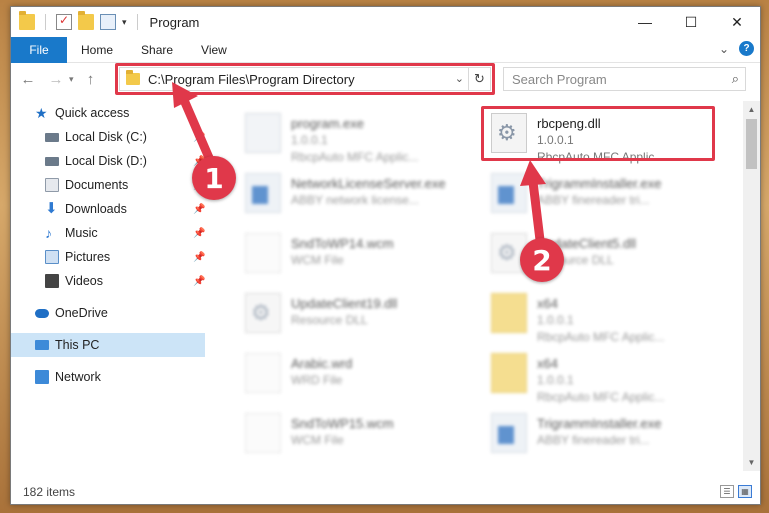  I want to click on tab-view: View, so click(214, 50).